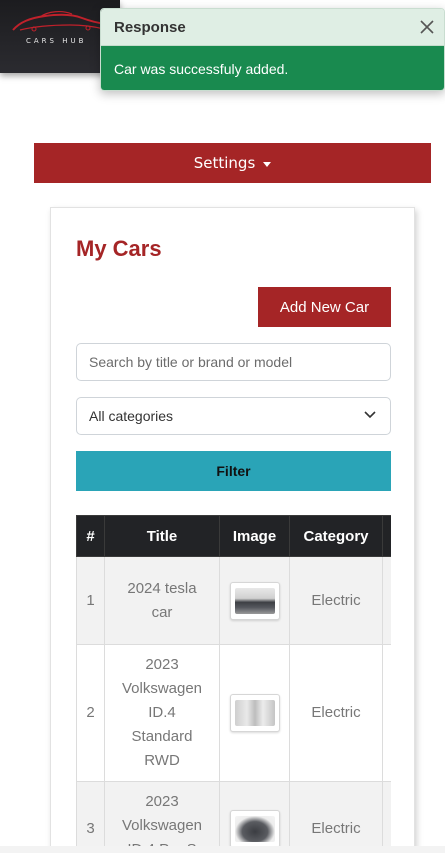 This screenshot has height=853, width=445. Describe the element at coordinates (370, 415) in the screenshot. I see `chevron-down-icon` at that location.